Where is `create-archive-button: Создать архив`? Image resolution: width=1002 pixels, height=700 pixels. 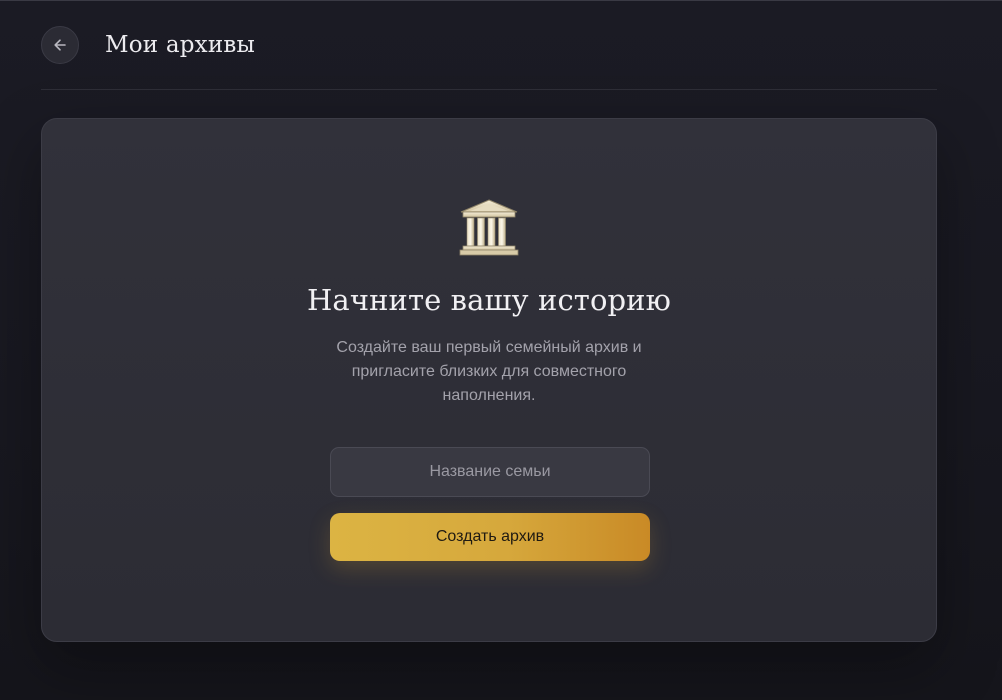 create-archive-button: Создать архив is located at coordinates (490, 537).